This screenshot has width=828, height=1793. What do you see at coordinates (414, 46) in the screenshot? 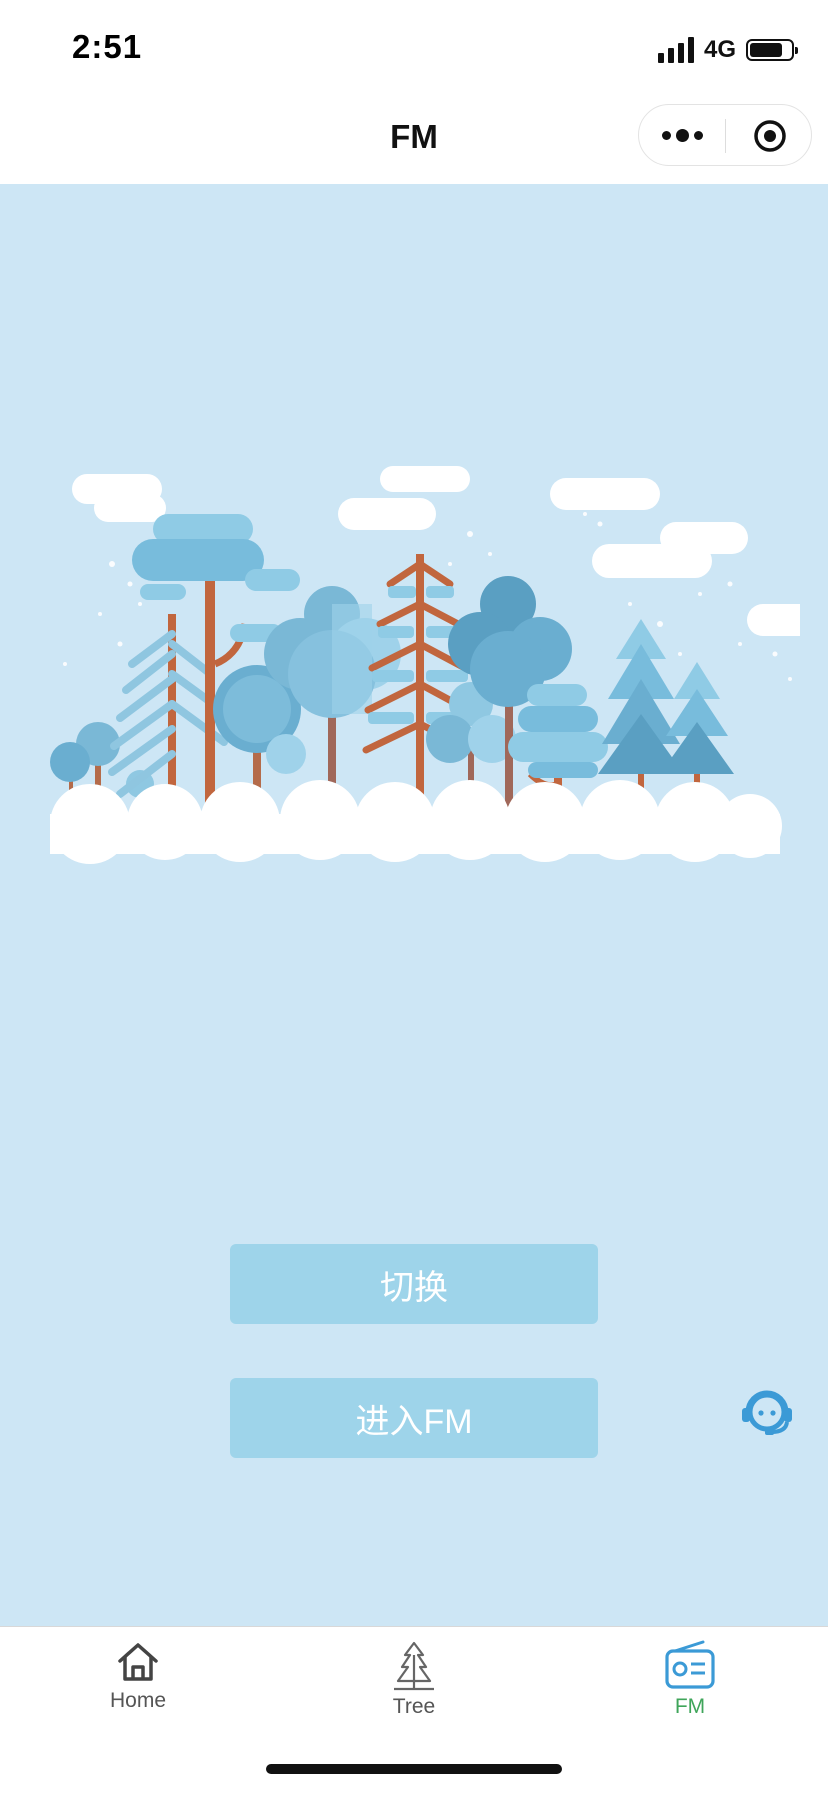
I see `status-bar: 2:51 4G` at bounding box center [414, 46].